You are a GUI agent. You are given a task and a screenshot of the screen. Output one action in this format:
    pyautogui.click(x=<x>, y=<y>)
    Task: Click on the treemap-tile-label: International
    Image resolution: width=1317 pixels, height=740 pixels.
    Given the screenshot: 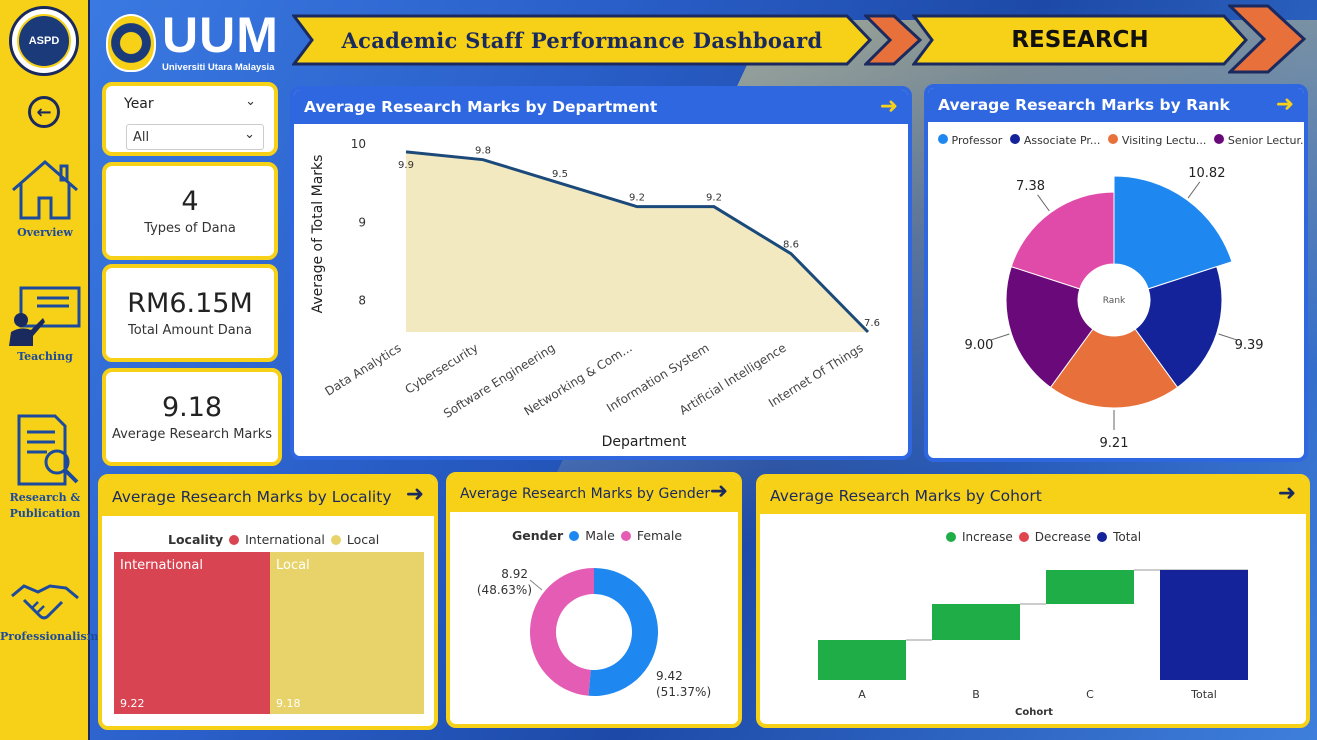 What is the action you would take?
    pyautogui.click(x=161, y=565)
    